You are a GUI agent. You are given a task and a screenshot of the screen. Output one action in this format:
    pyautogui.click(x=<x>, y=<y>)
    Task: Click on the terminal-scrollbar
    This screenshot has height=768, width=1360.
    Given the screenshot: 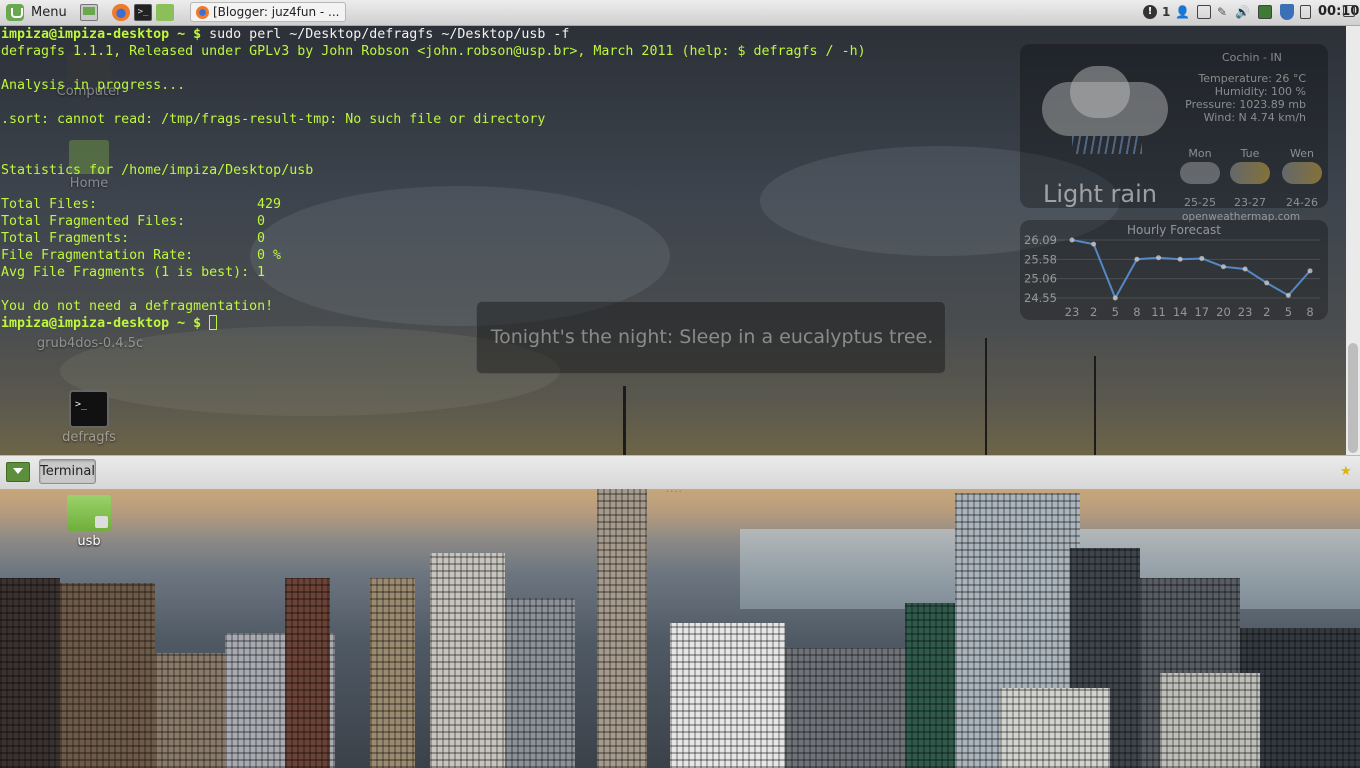 What is the action you would take?
    pyautogui.click(x=1353, y=240)
    